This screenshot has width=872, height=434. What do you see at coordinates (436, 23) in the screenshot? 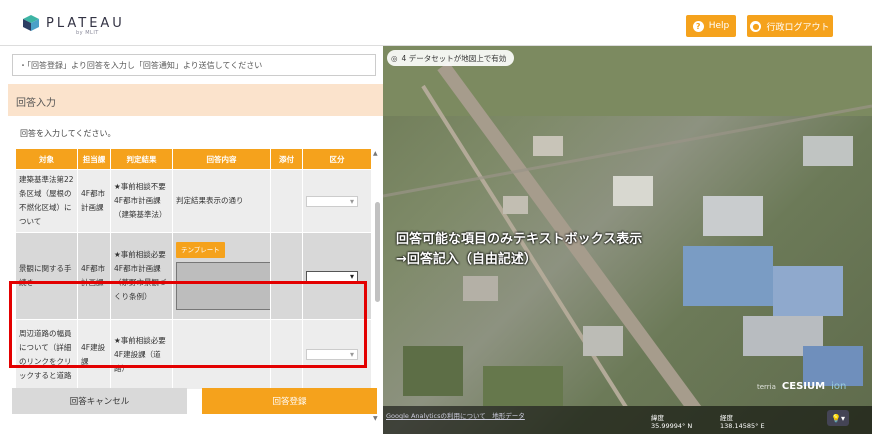
I see `app-header: PLATEAU by MLIT ? Help ● 行政ログアウト` at bounding box center [436, 23].